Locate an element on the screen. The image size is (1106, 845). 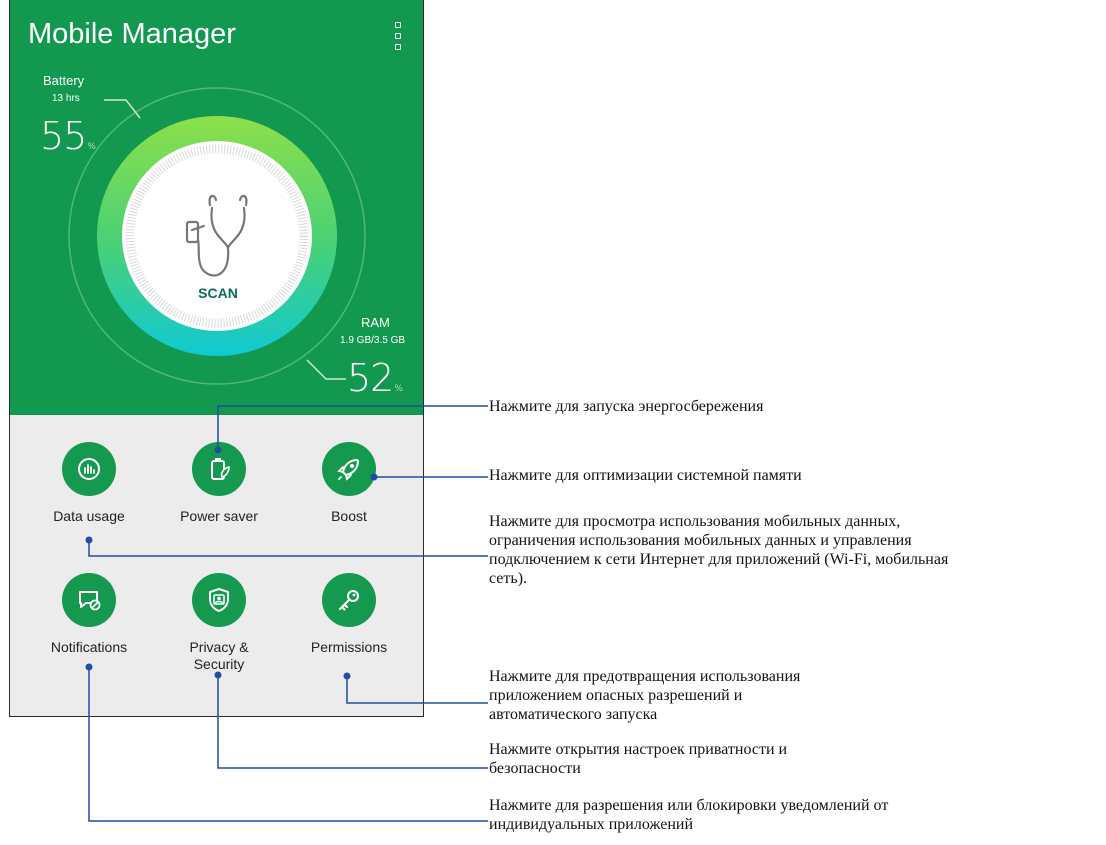
power-saver-icon is located at coordinates (219, 469).